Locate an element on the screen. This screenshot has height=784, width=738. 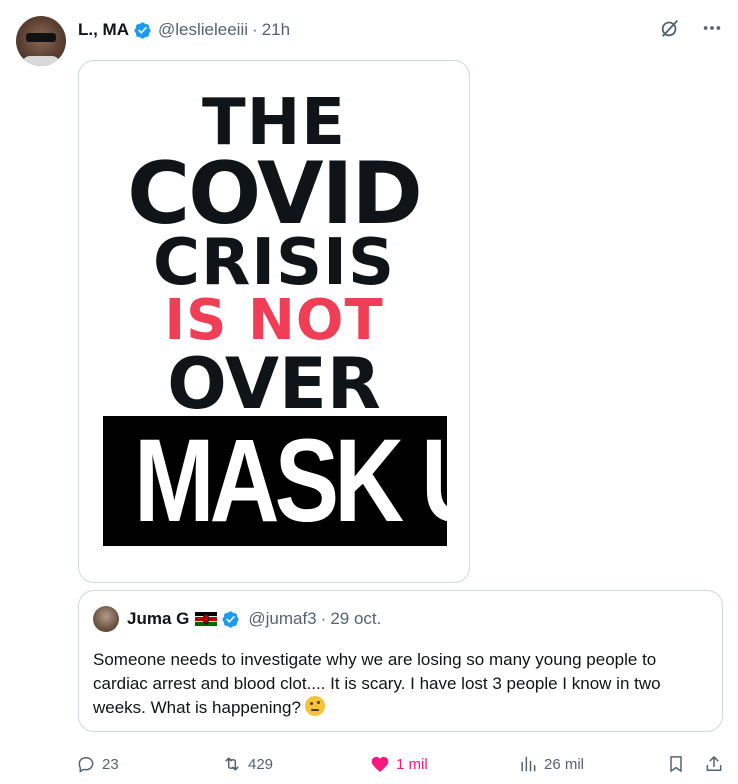
poster-line-over: OVER is located at coordinates (274, 384).